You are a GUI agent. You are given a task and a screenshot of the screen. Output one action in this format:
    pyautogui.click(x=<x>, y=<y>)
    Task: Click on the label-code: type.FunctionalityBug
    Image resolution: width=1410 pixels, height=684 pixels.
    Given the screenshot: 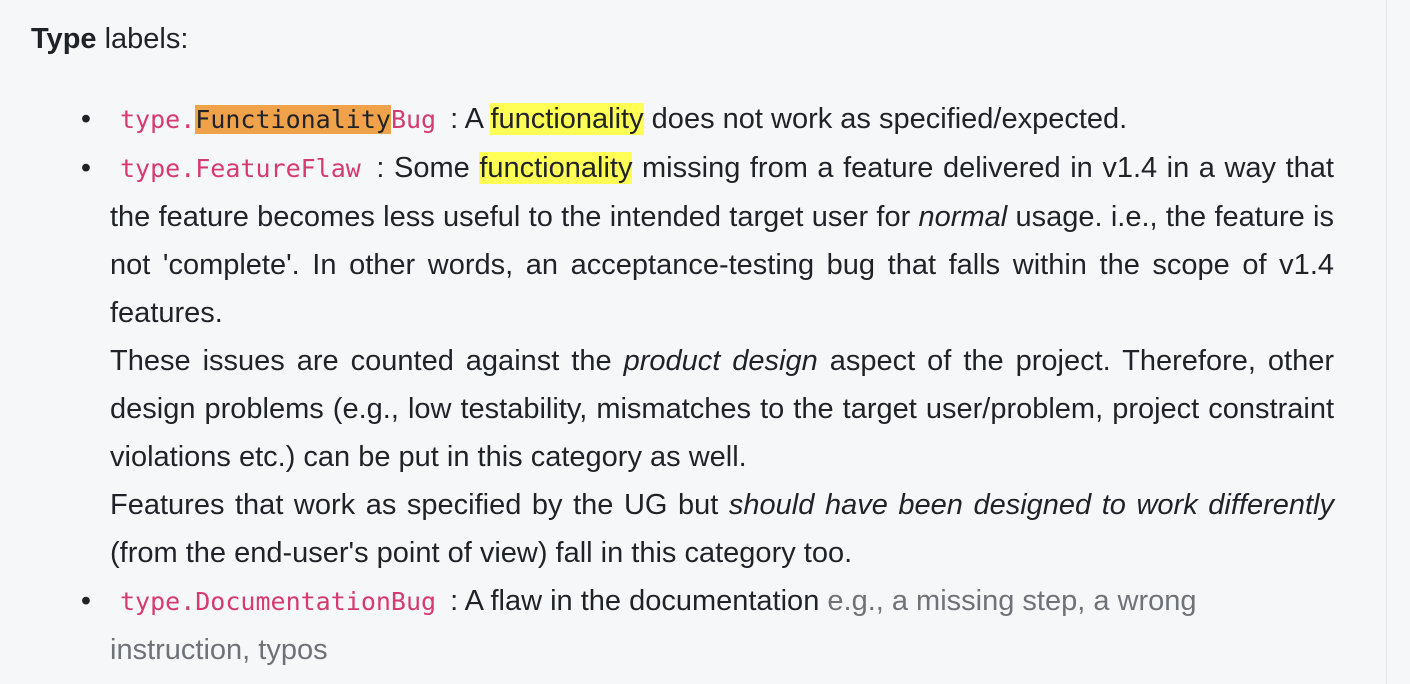 What is the action you would take?
    pyautogui.click(x=278, y=119)
    